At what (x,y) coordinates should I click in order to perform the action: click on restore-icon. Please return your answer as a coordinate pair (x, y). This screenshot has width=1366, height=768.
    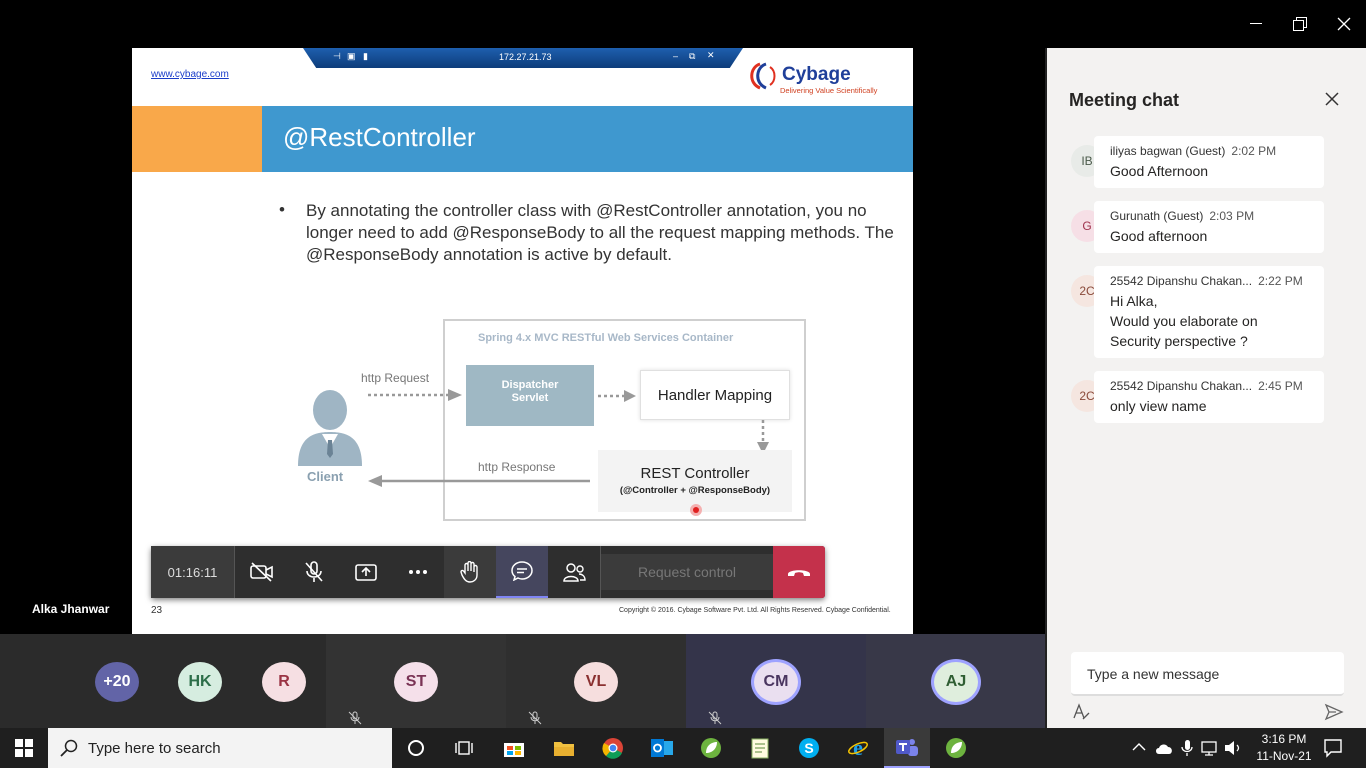
    Looking at the image, I should click on (1300, 24).